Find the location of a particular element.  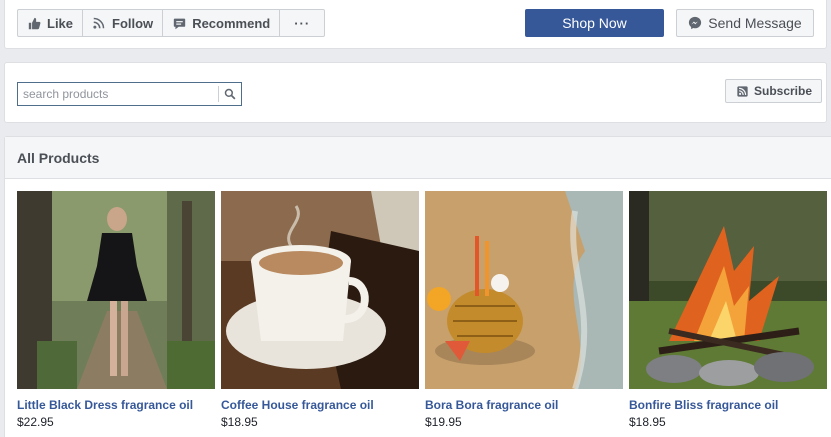

product-name: Coffee House fragrance oil is located at coordinates (320, 405).